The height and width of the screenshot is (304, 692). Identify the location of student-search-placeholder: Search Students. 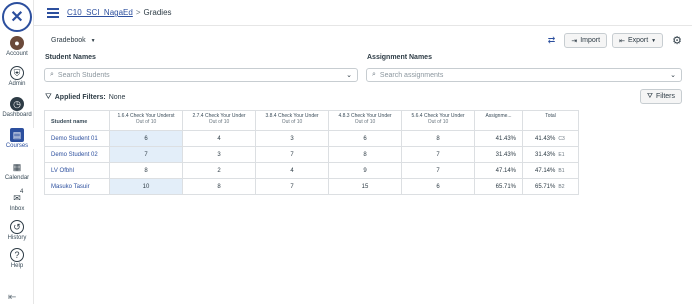
(83, 75).